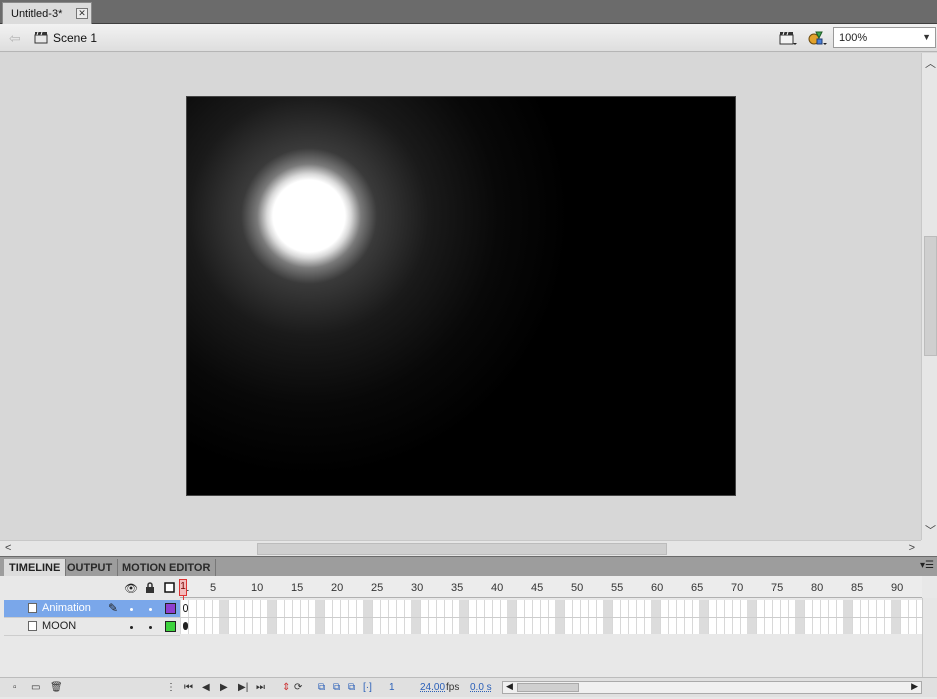 The width and height of the screenshot is (937, 699). Describe the element at coordinates (56, 687) in the screenshot. I see `trash-icon: 🗑` at that location.